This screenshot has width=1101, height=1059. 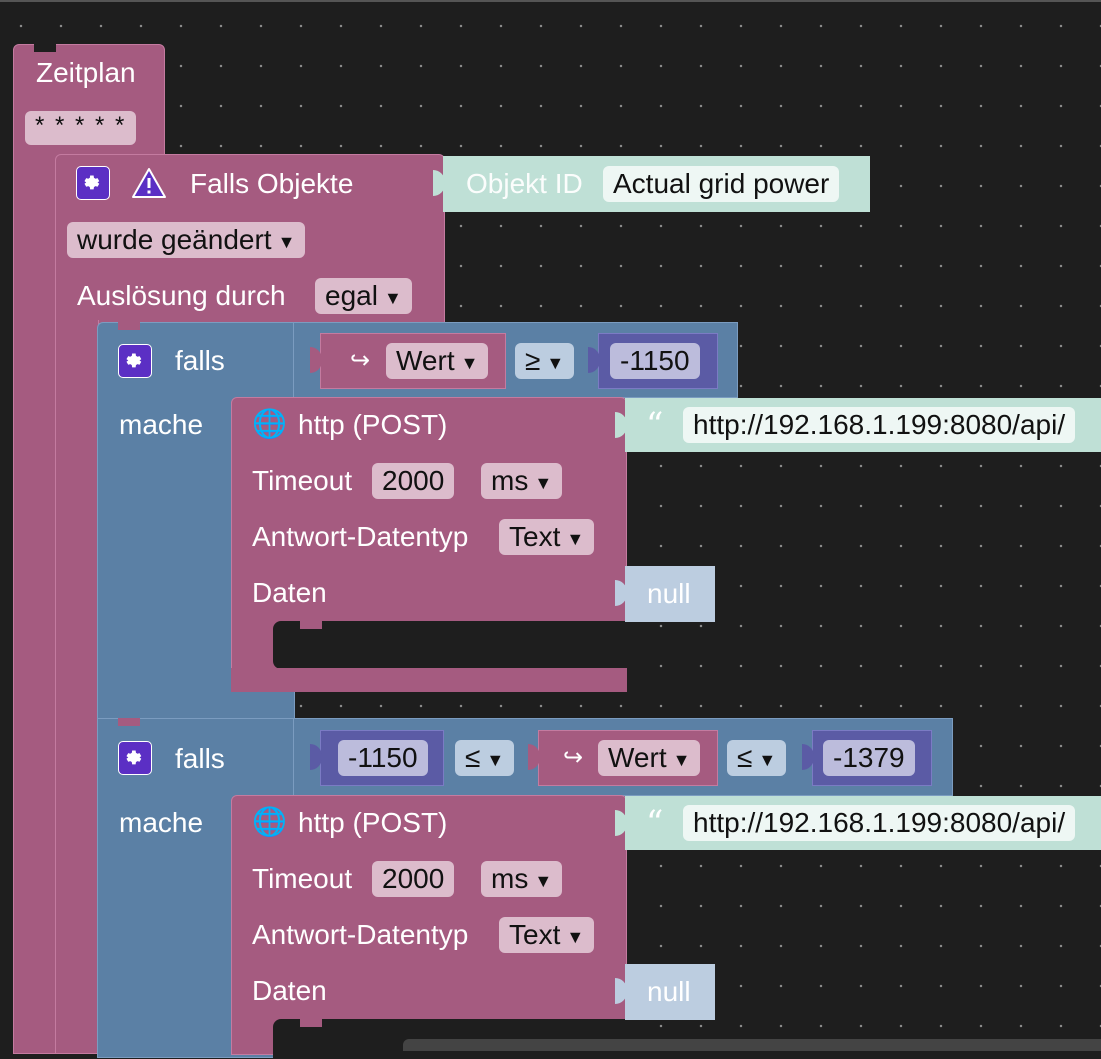 What do you see at coordinates (383, 758) in the screenshot?
I see `number-field-2a: -1150` at bounding box center [383, 758].